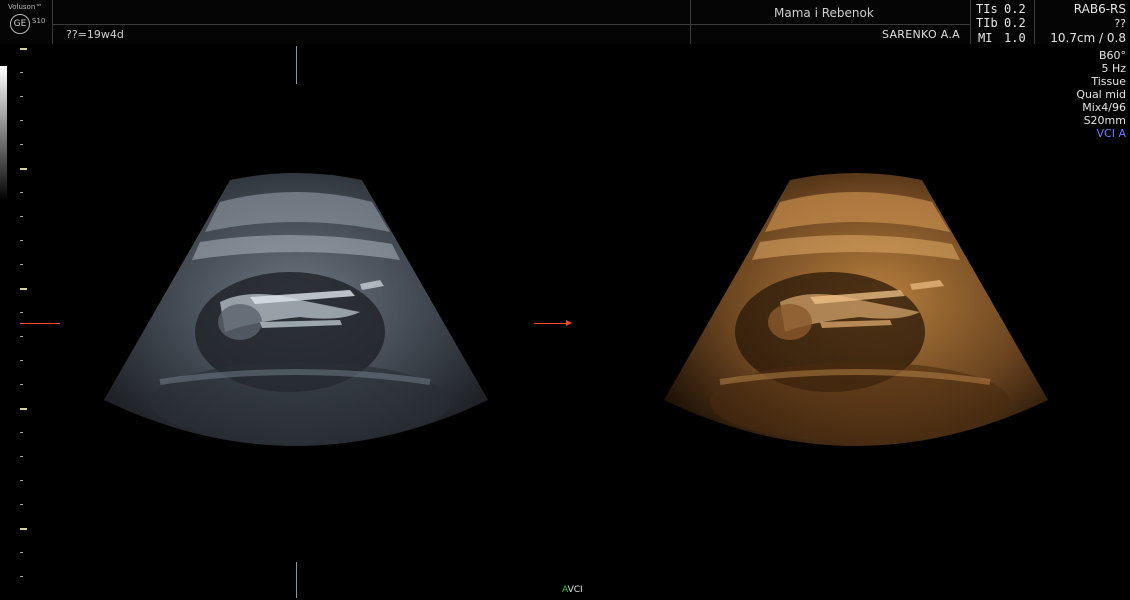 The height and width of the screenshot is (600, 1130). I want to click on tib-label: TIb, so click(987, 23).